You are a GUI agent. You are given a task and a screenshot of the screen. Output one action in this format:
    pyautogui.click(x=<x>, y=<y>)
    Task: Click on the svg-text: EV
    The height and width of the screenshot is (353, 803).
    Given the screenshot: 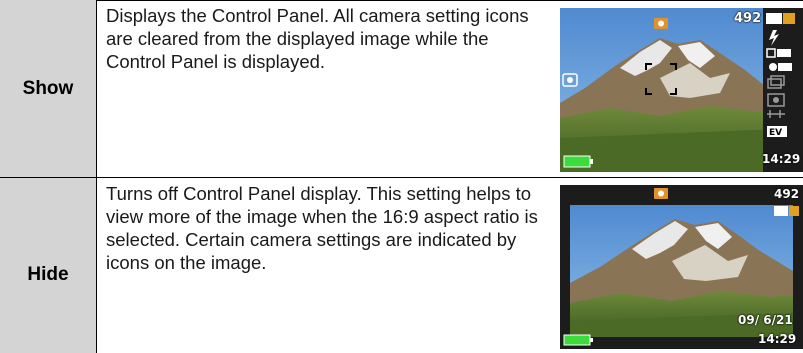 What is the action you would take?
    pyautogui.click(x=775, y=133)
    